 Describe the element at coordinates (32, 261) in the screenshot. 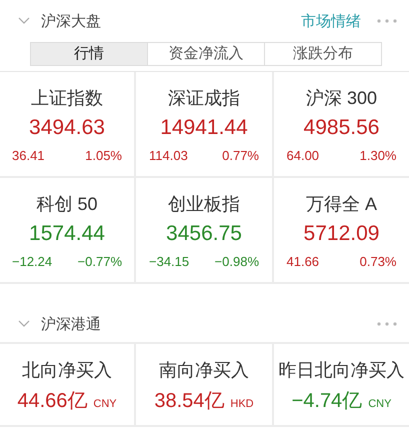

I see `index-change: −12.24` at that location.